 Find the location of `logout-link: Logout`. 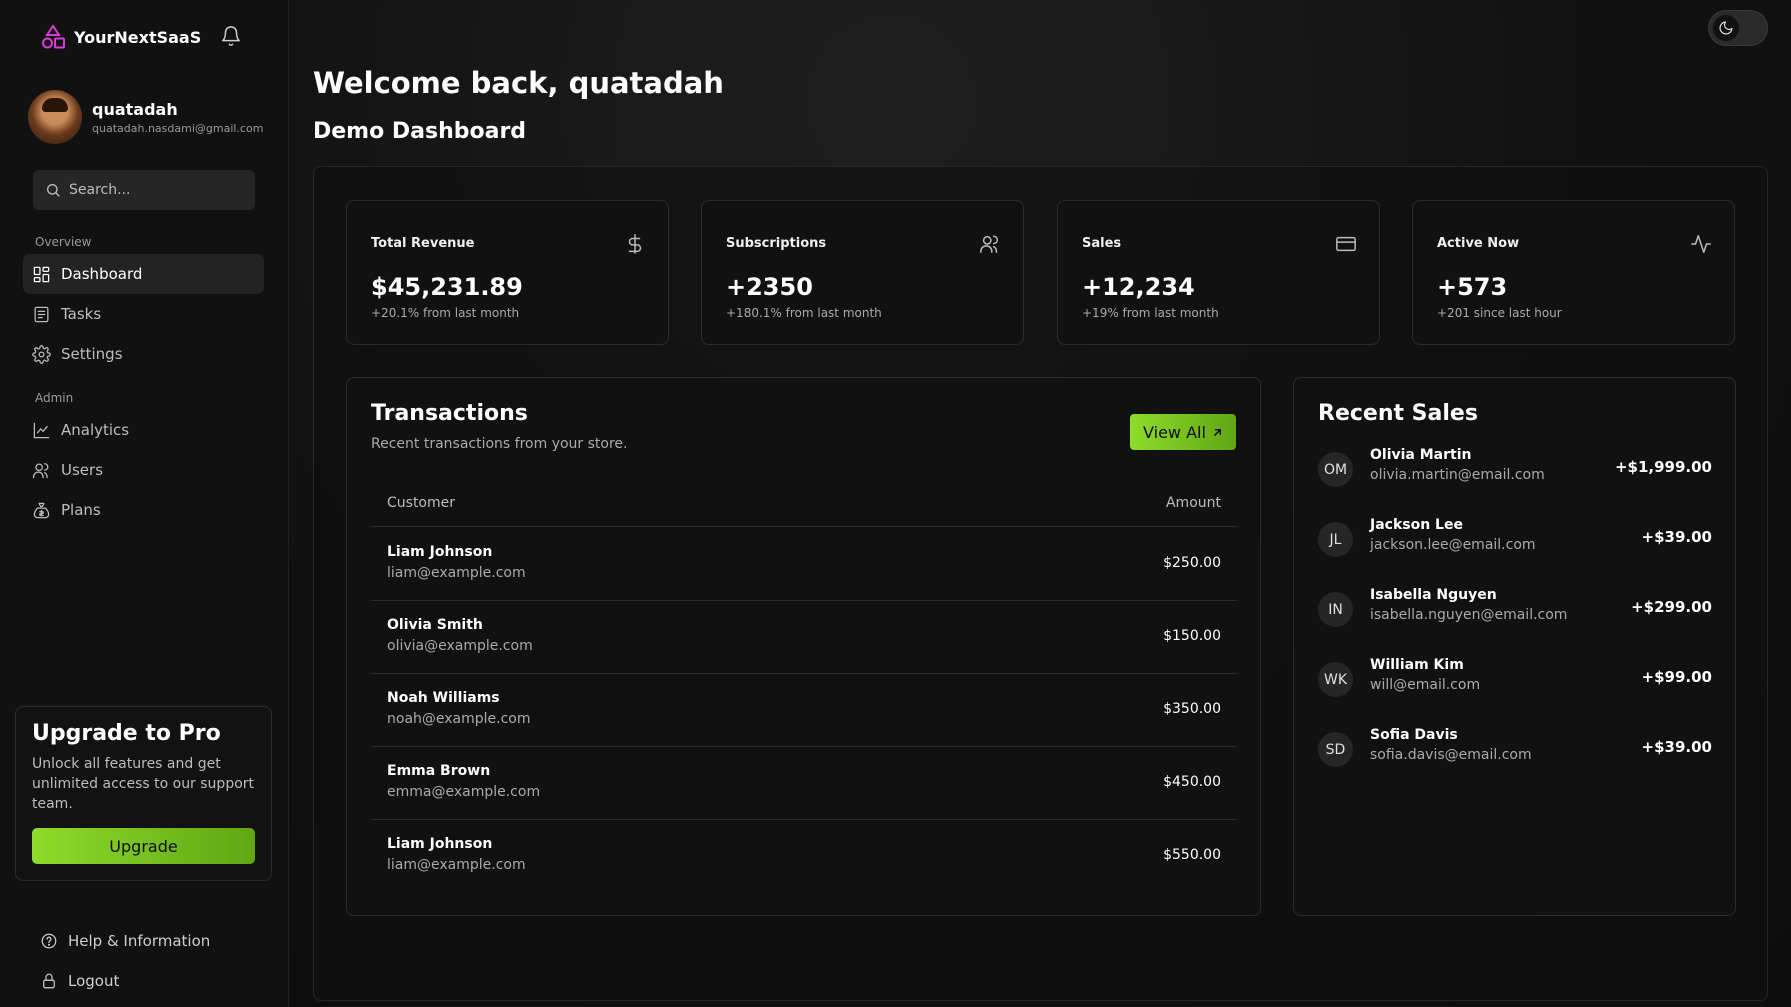

logout-link: Logout is located at coordinates (79, 981).